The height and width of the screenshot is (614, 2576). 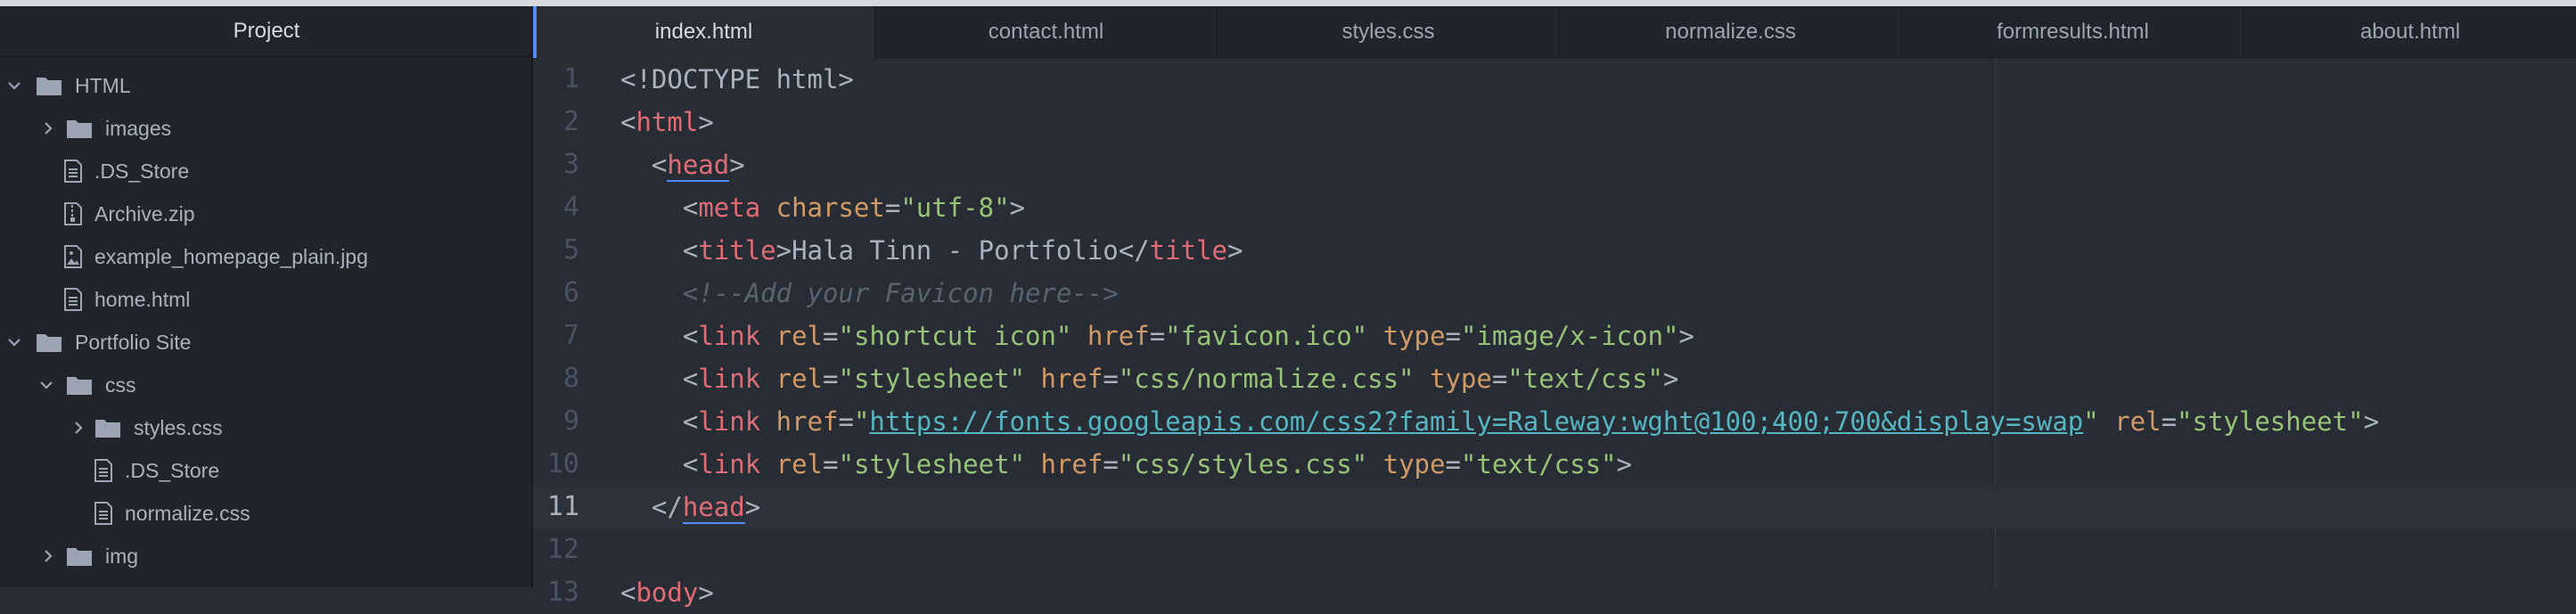 What do you see at coordinates (556, 164) in the screenshot?
I see `line-number: 3` at bounding box center [556, 164].